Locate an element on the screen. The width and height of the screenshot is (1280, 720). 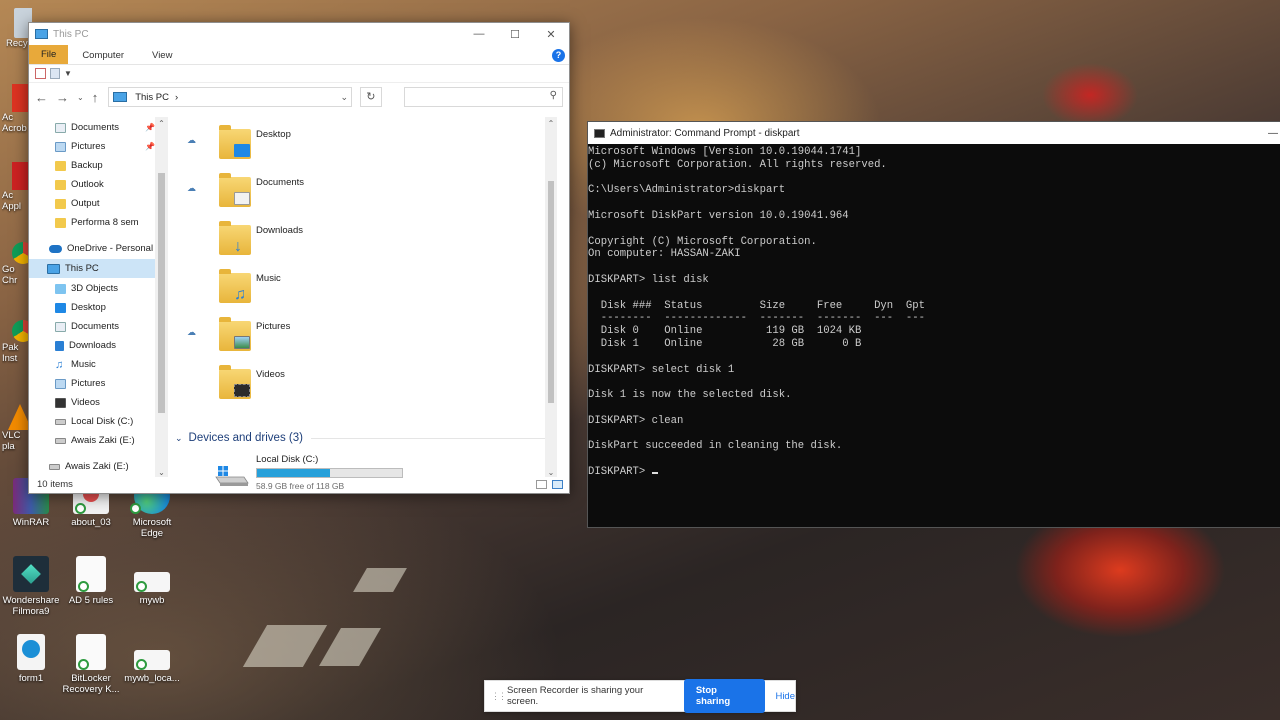
acrobat-icon is located at coordinates (20, 98).